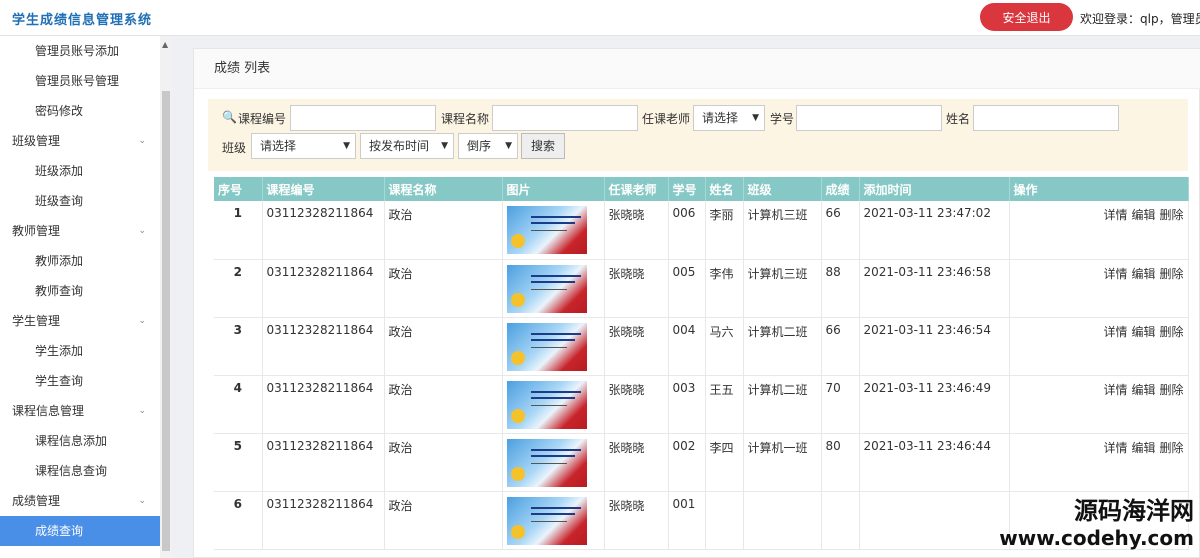 This screenshot has height=558, width=1200. Describe the element at coordinates (840, 189) in the screenshot. I see `col-header: 成绩` at that location.